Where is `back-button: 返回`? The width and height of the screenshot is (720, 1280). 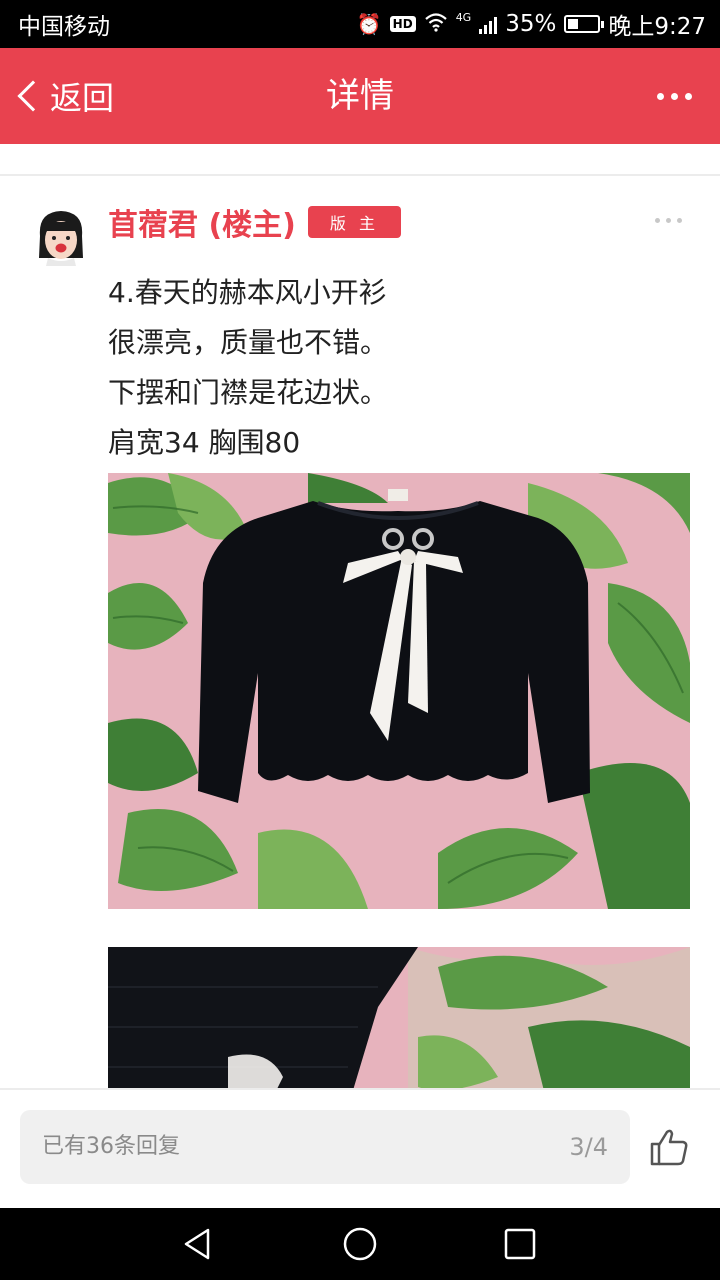 back-button: 返回 is located at coordinates (64, 96).